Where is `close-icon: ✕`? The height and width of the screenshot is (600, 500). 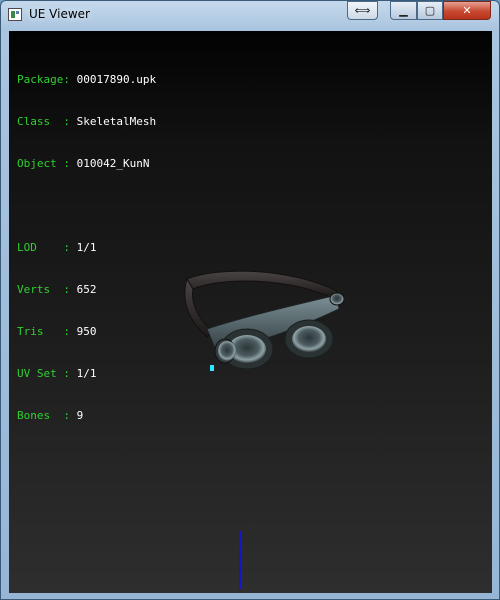
close-icon: ✕ is located at coordinates (467, 10).